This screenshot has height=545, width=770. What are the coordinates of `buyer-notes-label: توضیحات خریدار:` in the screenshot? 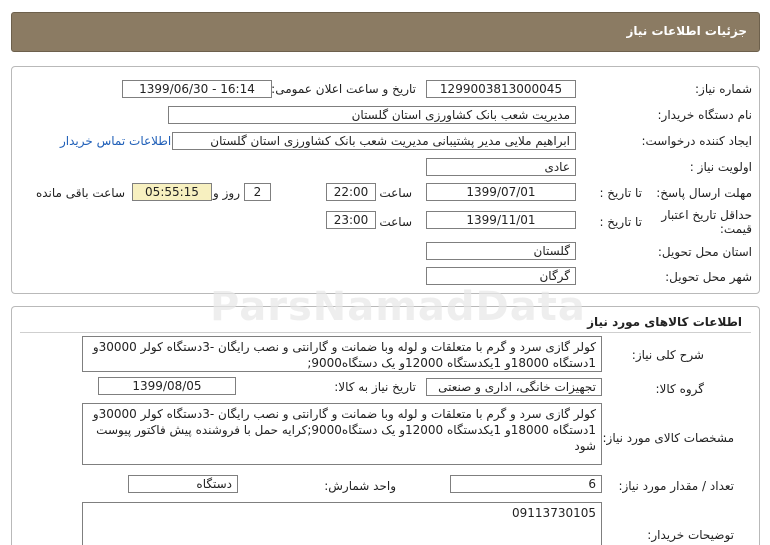 It's located at (690, 535).